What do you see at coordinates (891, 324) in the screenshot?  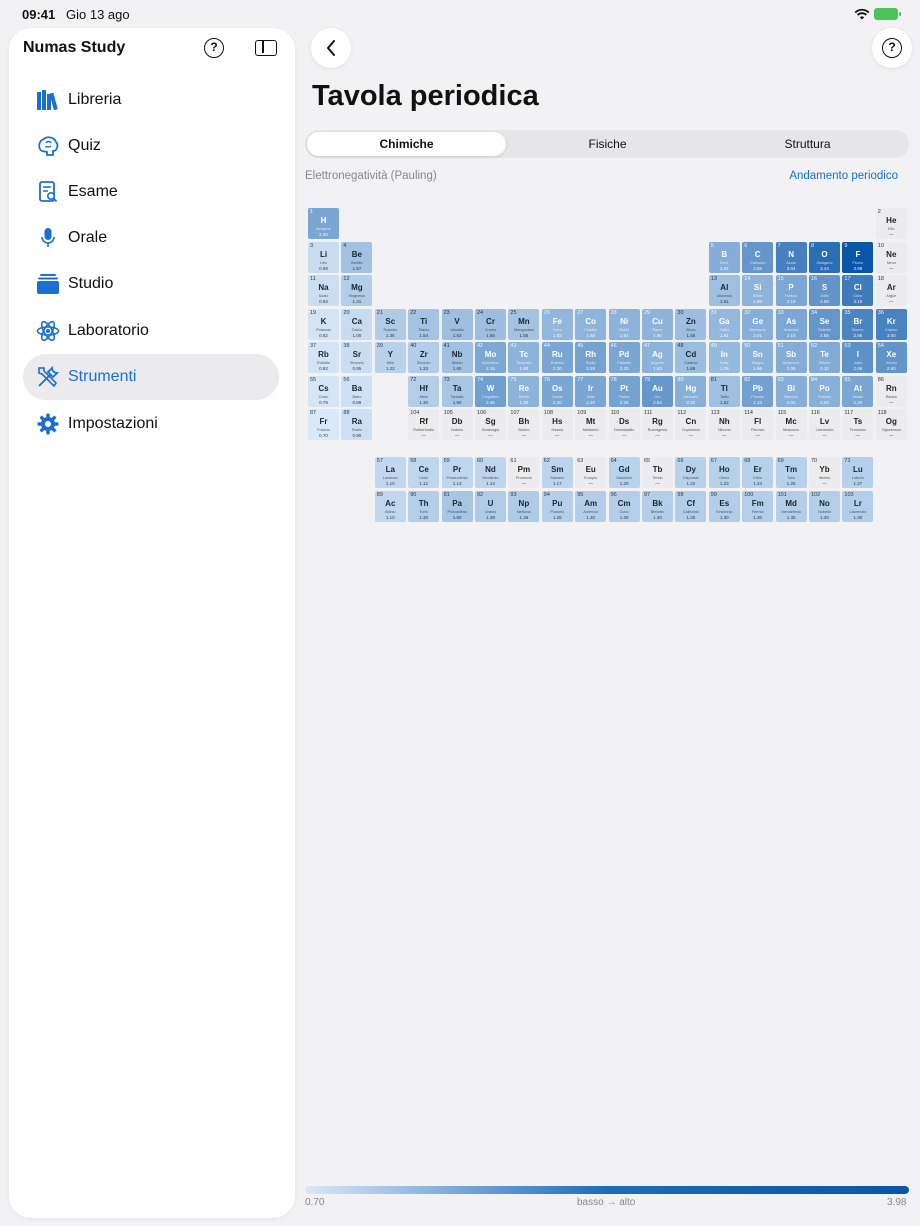 I see `element-cell-kr: 36 Kr Kripton 3.00` at bounding box center [891, 324].